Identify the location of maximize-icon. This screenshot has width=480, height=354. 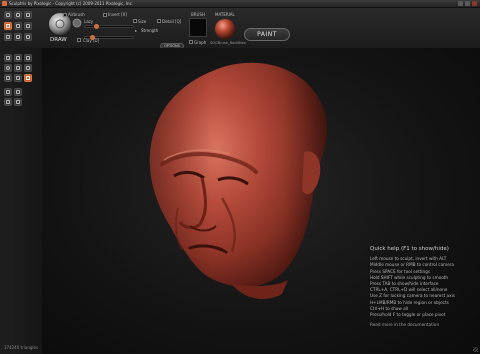
(467, 3).